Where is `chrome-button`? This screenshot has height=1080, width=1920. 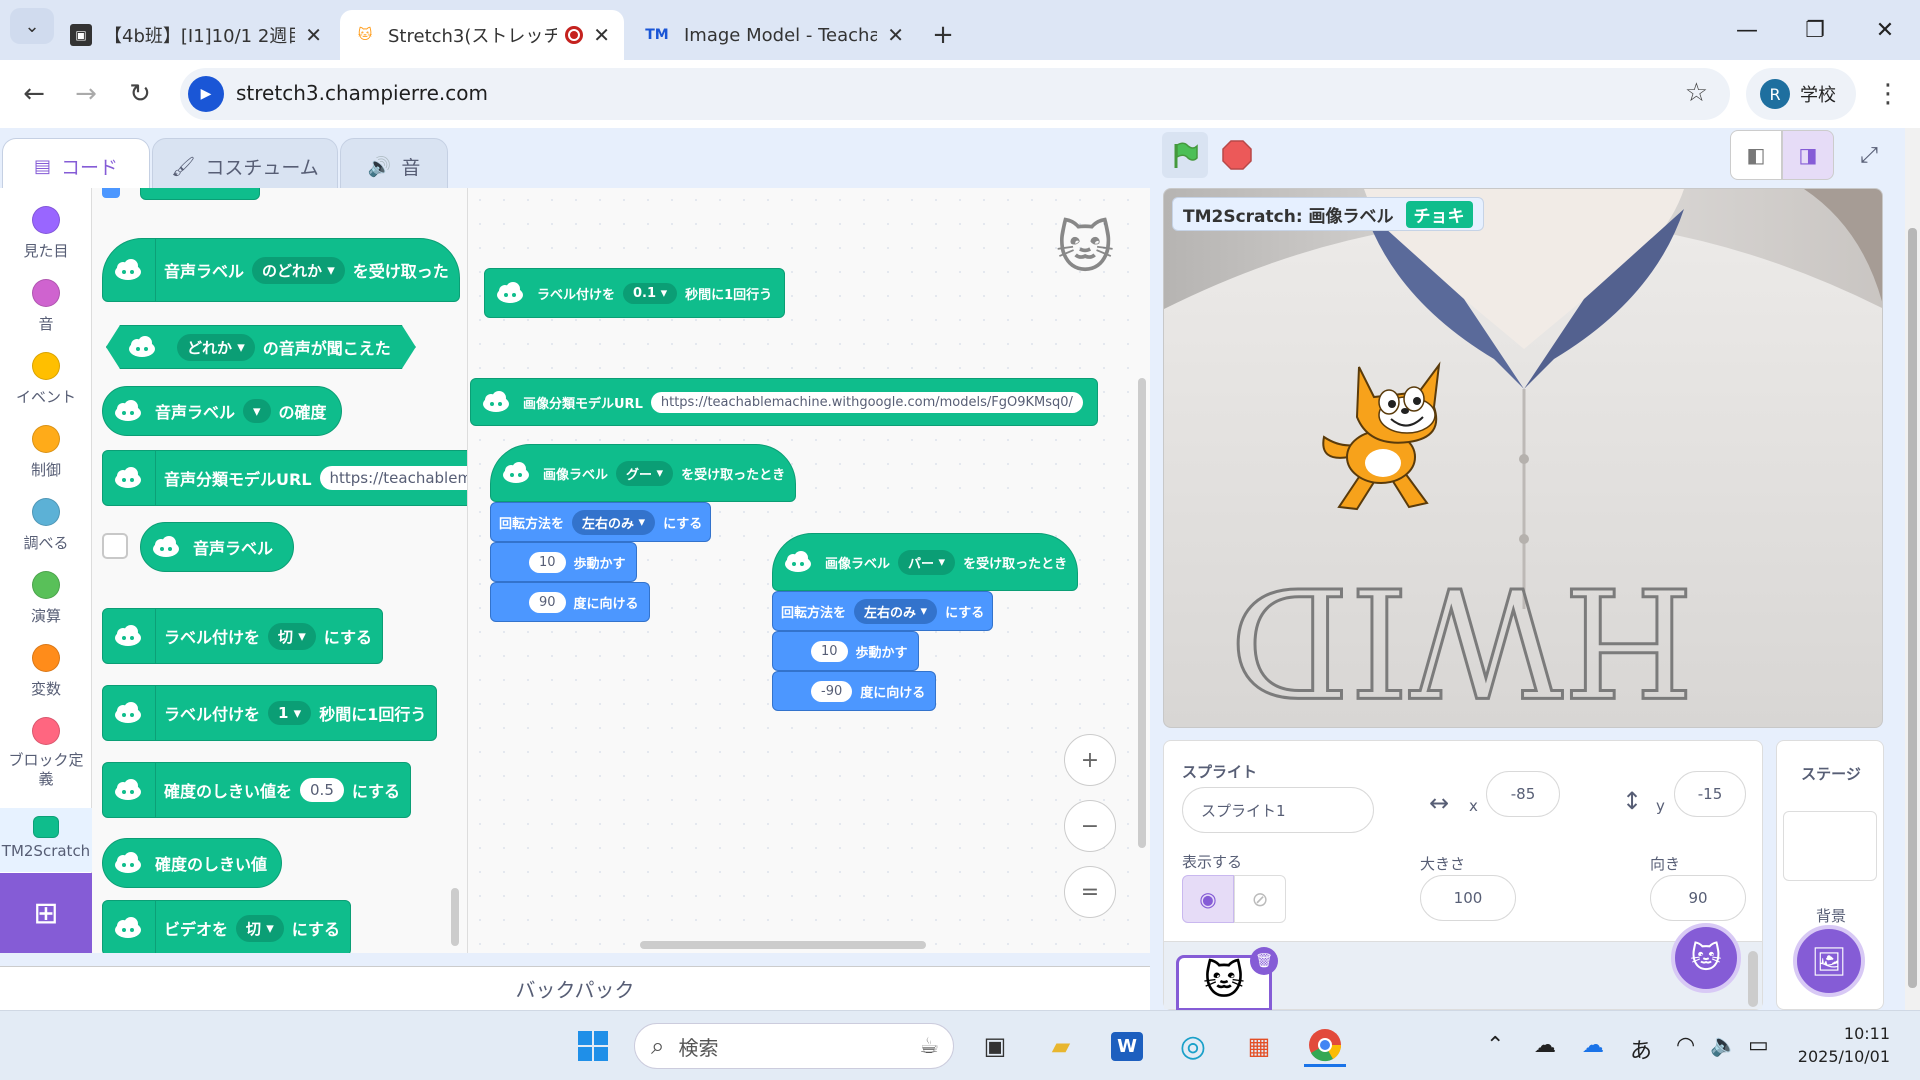 chrome-button is located at coordinates (1325, 1046).